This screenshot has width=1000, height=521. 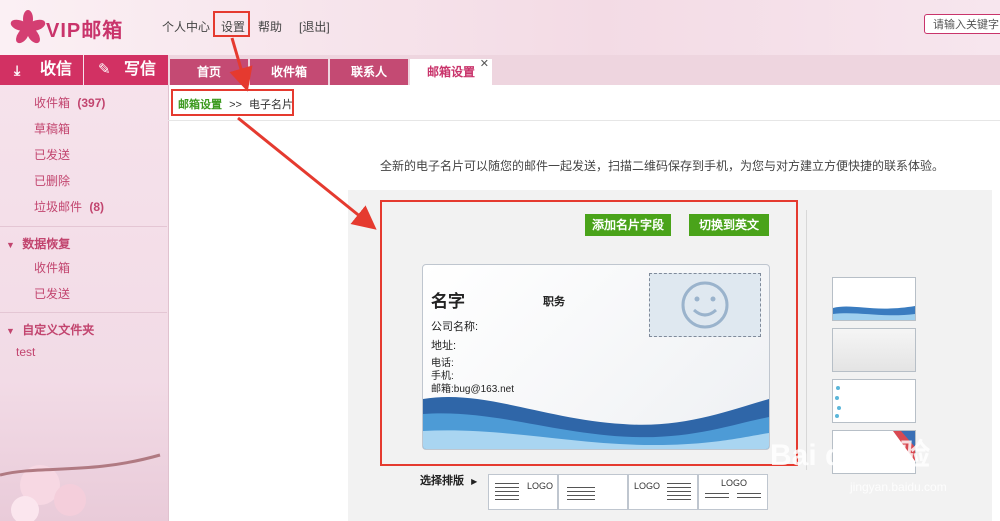 I want to click on sidebar-item-spam: 垃圾邮件 (8), so click(x=69, y=206).